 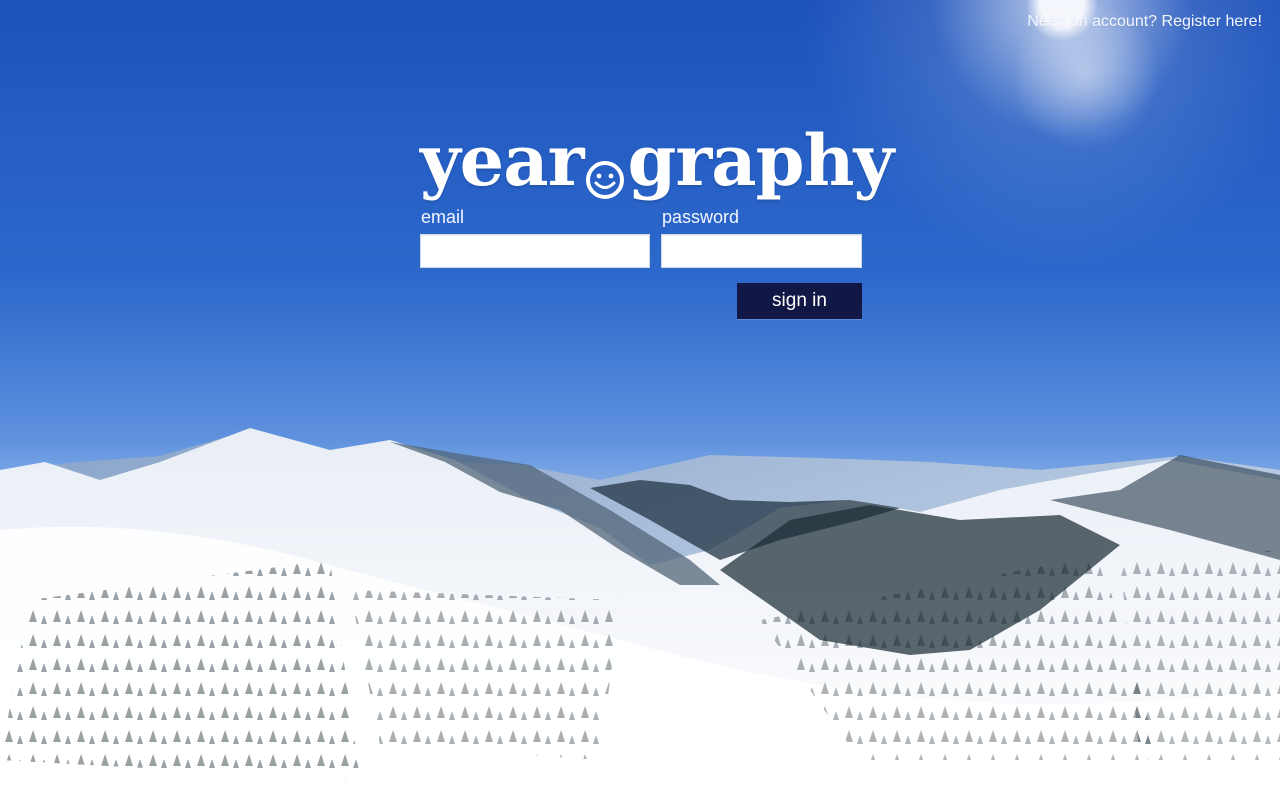 What do you see at coordinates (535, 251) in the screenshot?
I see `email-input` at bounding box center [535, 251].